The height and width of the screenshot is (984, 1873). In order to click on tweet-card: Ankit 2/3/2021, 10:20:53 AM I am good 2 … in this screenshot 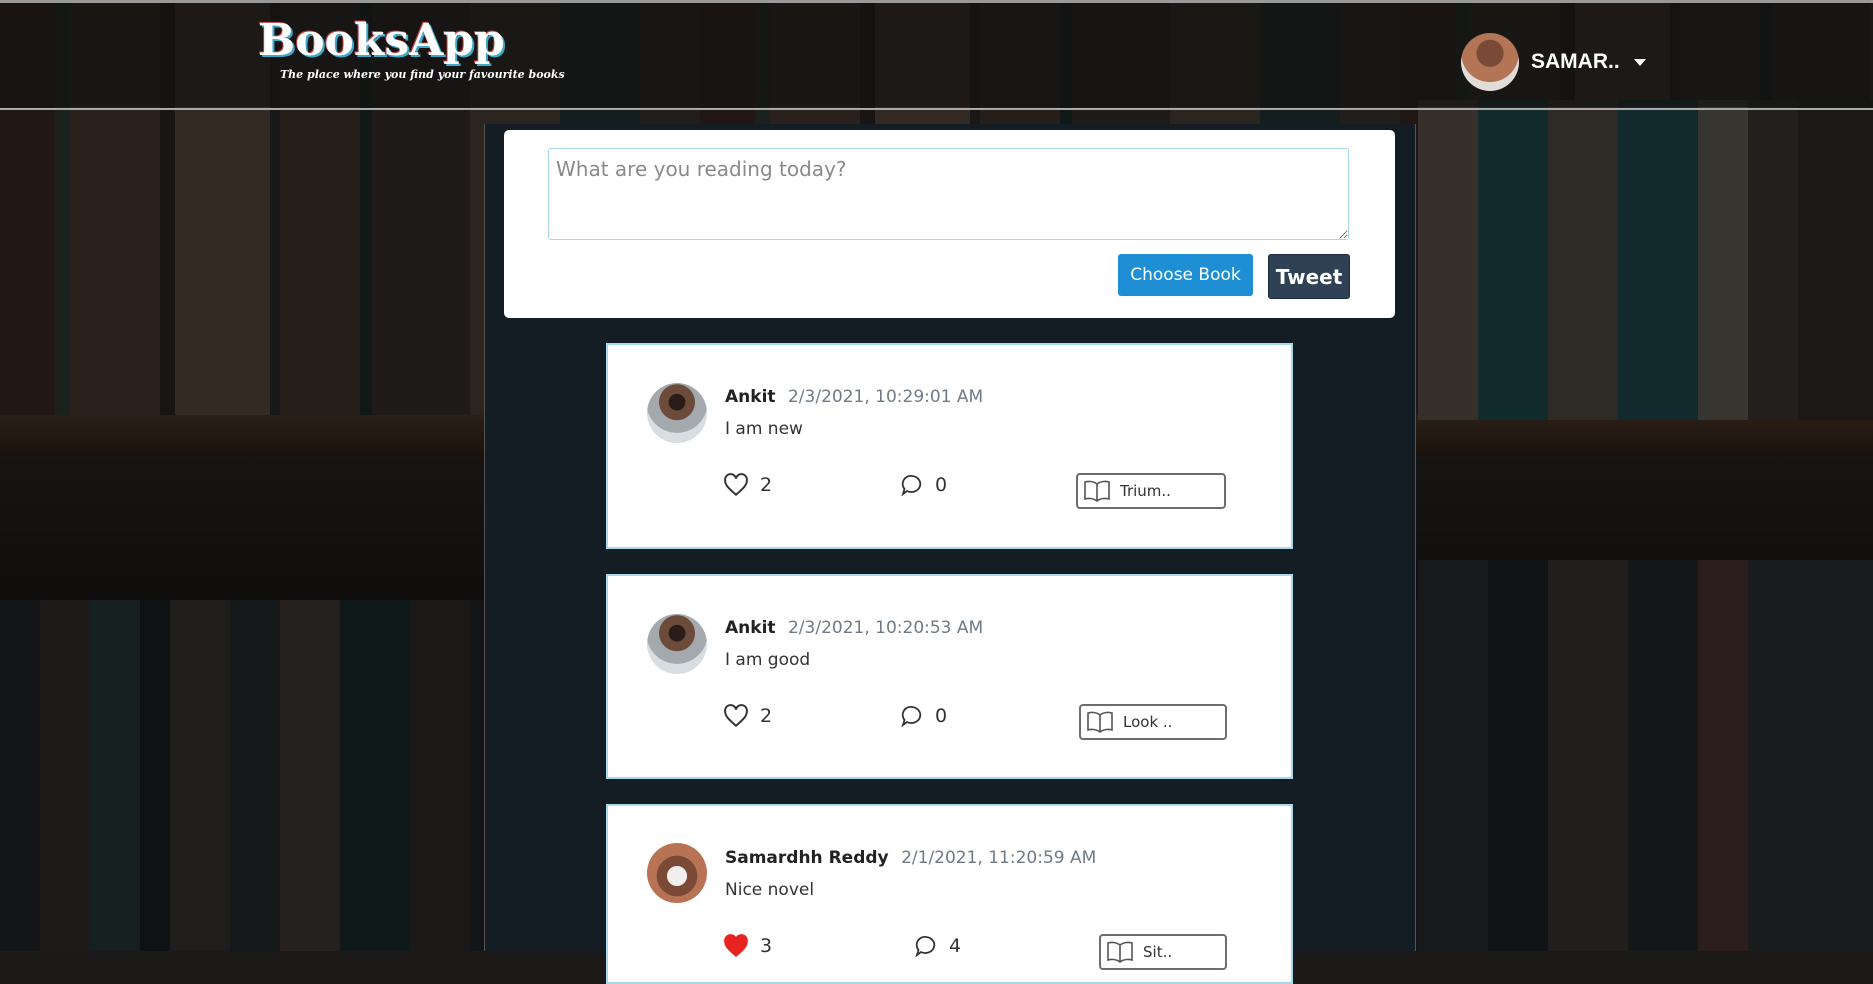, I will do `click(949, 676)`.